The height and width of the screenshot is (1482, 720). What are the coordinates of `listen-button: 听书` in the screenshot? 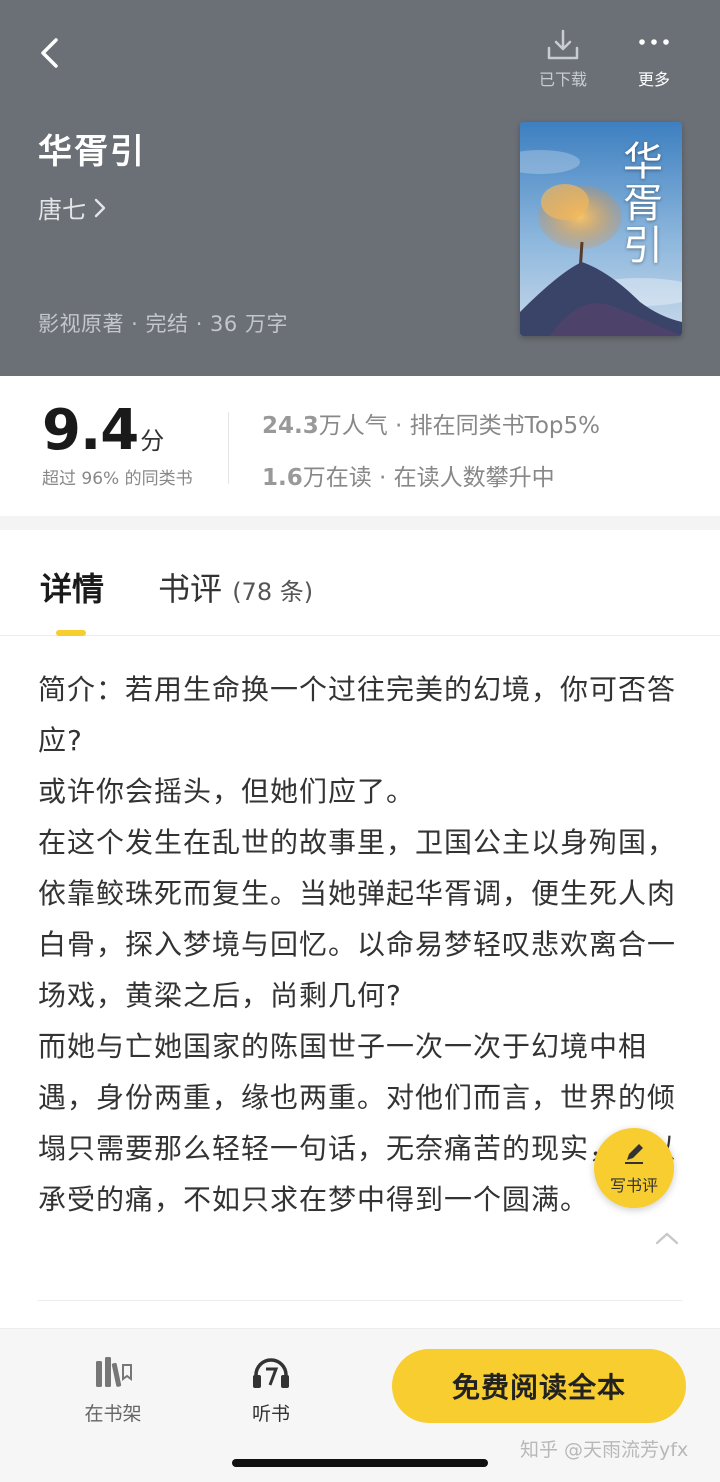 It's located at (271, 1390).